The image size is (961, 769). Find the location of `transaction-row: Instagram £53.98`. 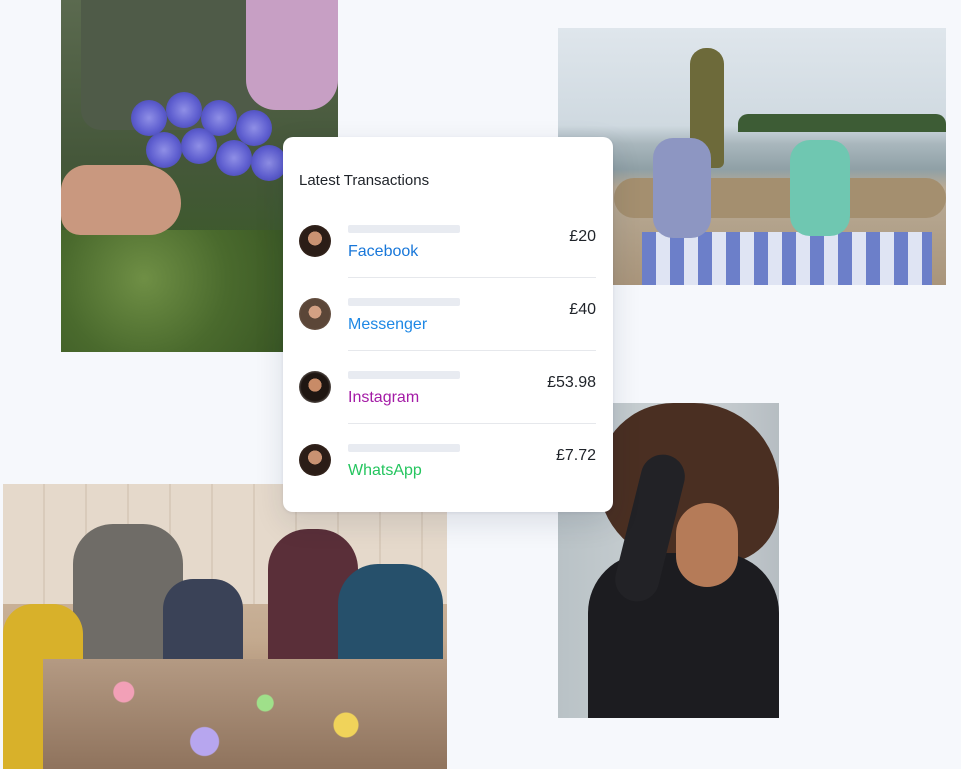

transaction-row: Instagram £53.98 is located at coordinates (448, 407).